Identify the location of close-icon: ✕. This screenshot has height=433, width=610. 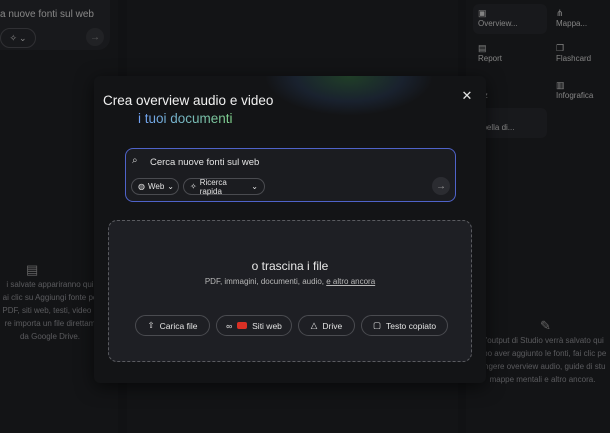
(467, 95).